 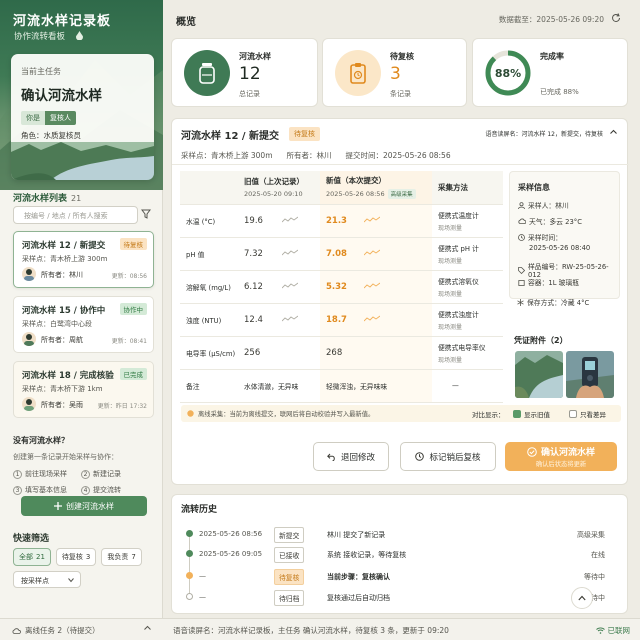 I want to click on timeline-dot, so click(x=189, y=533).